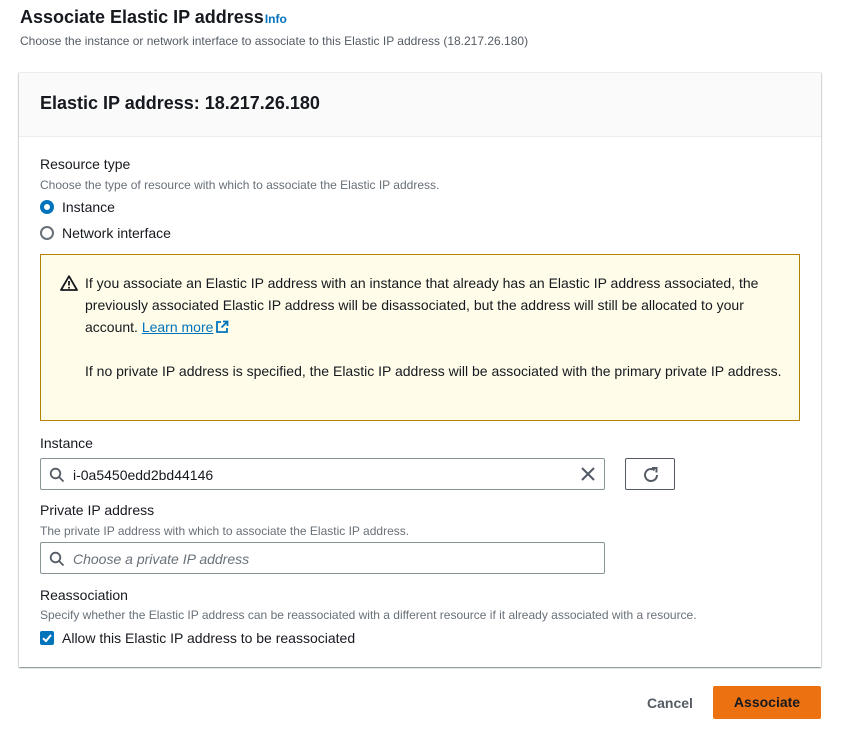  Describe the element at coordinates (670, 703) in the screenshot. I see `cancel-button: Cancel` at that location.